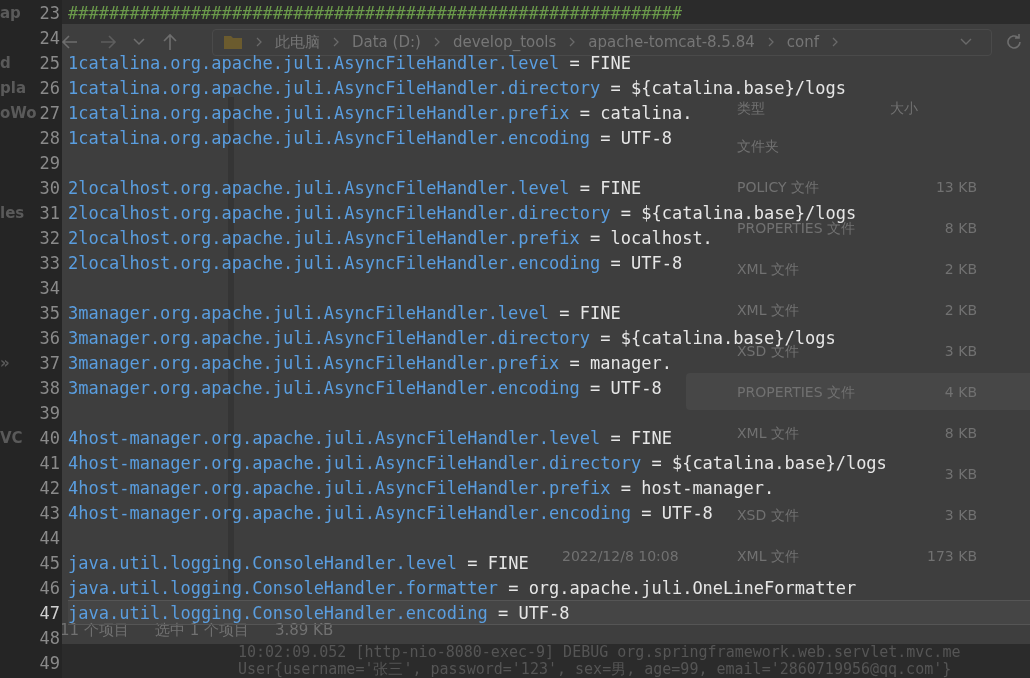  I want to click on line-number: 34, so click(49, 287).